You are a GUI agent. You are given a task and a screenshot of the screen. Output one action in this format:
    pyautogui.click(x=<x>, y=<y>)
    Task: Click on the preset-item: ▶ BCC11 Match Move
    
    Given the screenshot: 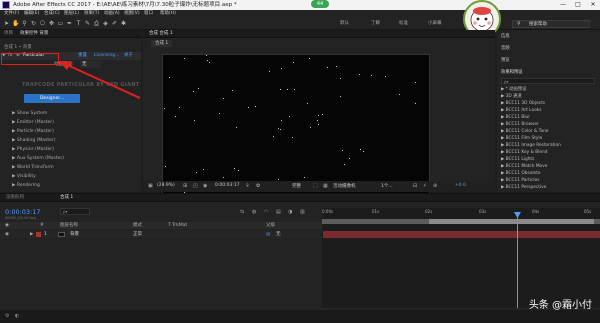 What is the action you would take?
    pyautogui.click(x=524, y=167)
    